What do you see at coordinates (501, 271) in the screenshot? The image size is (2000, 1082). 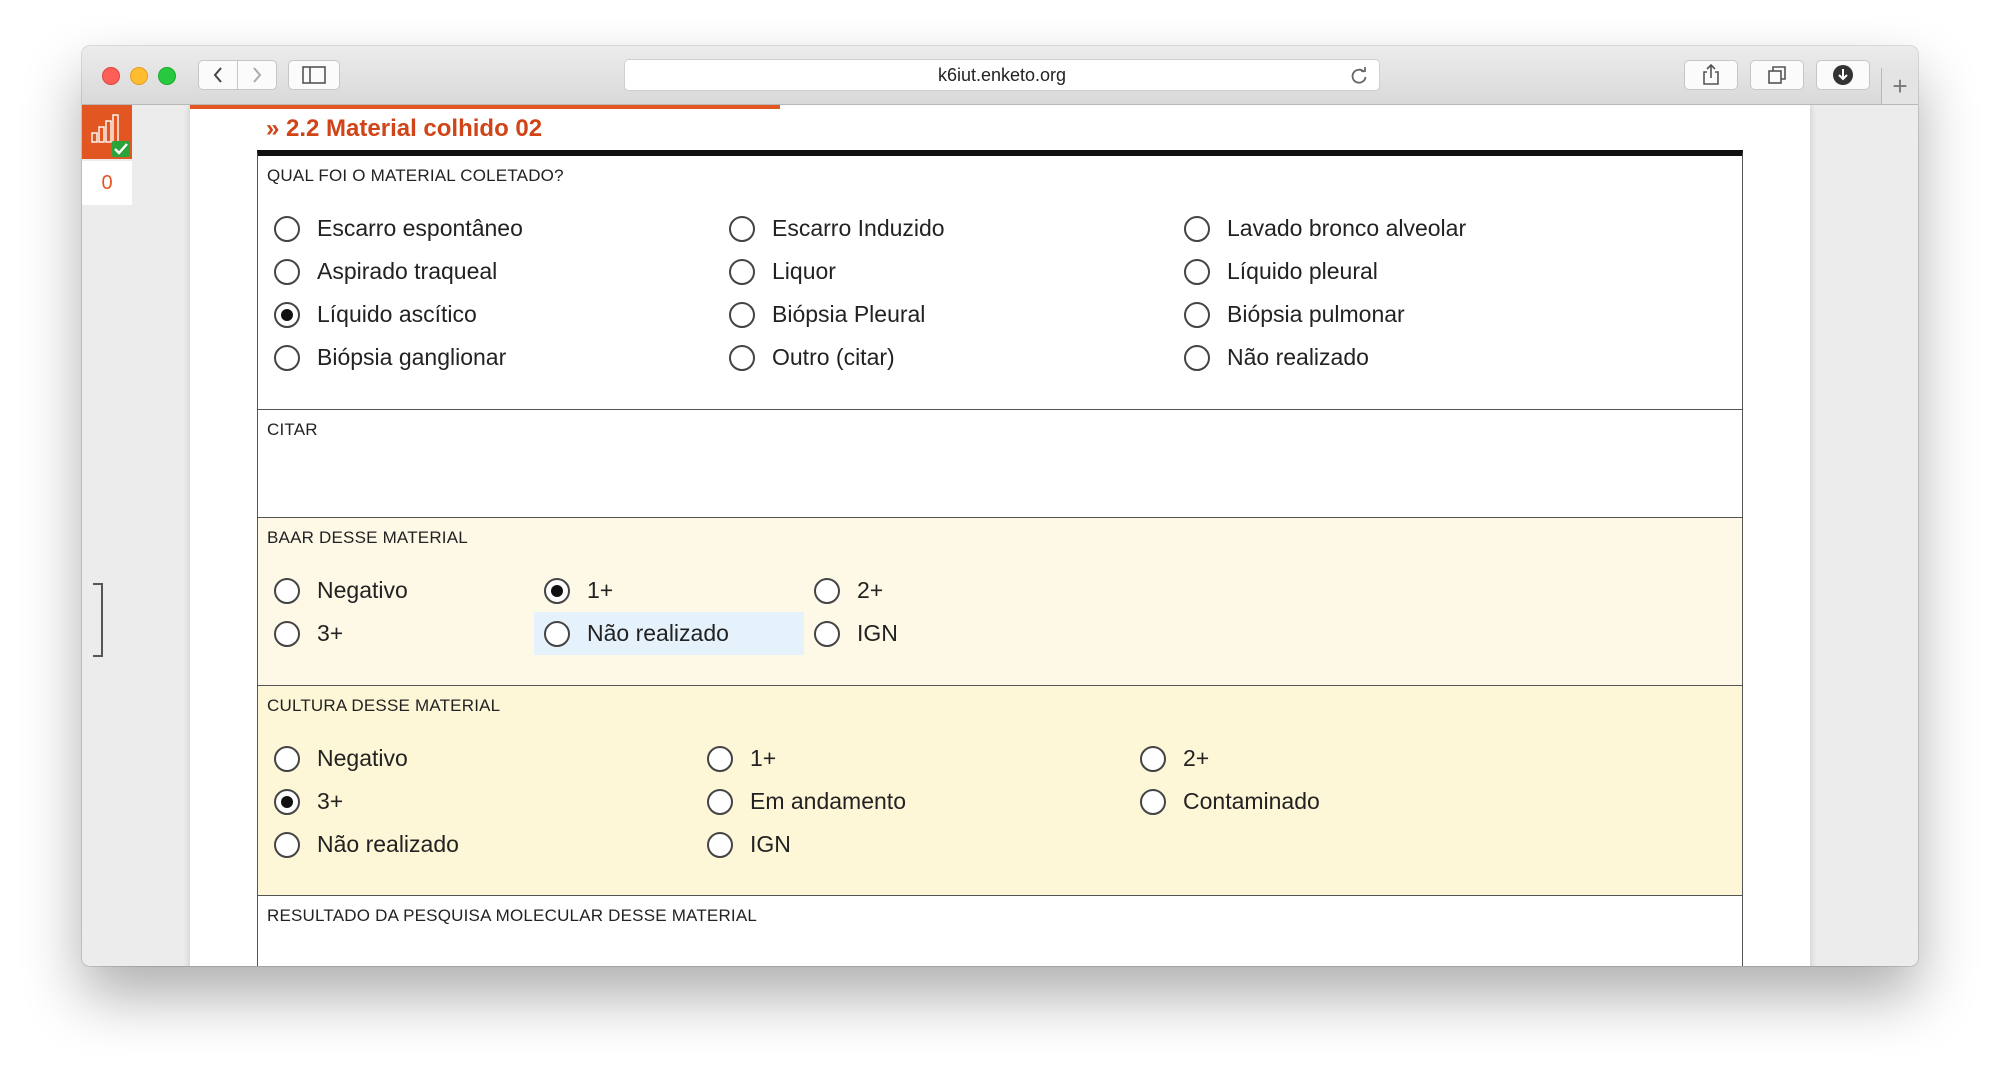 I see `radio-option: Aspirado traqueal` at bounding box center [501, 271].